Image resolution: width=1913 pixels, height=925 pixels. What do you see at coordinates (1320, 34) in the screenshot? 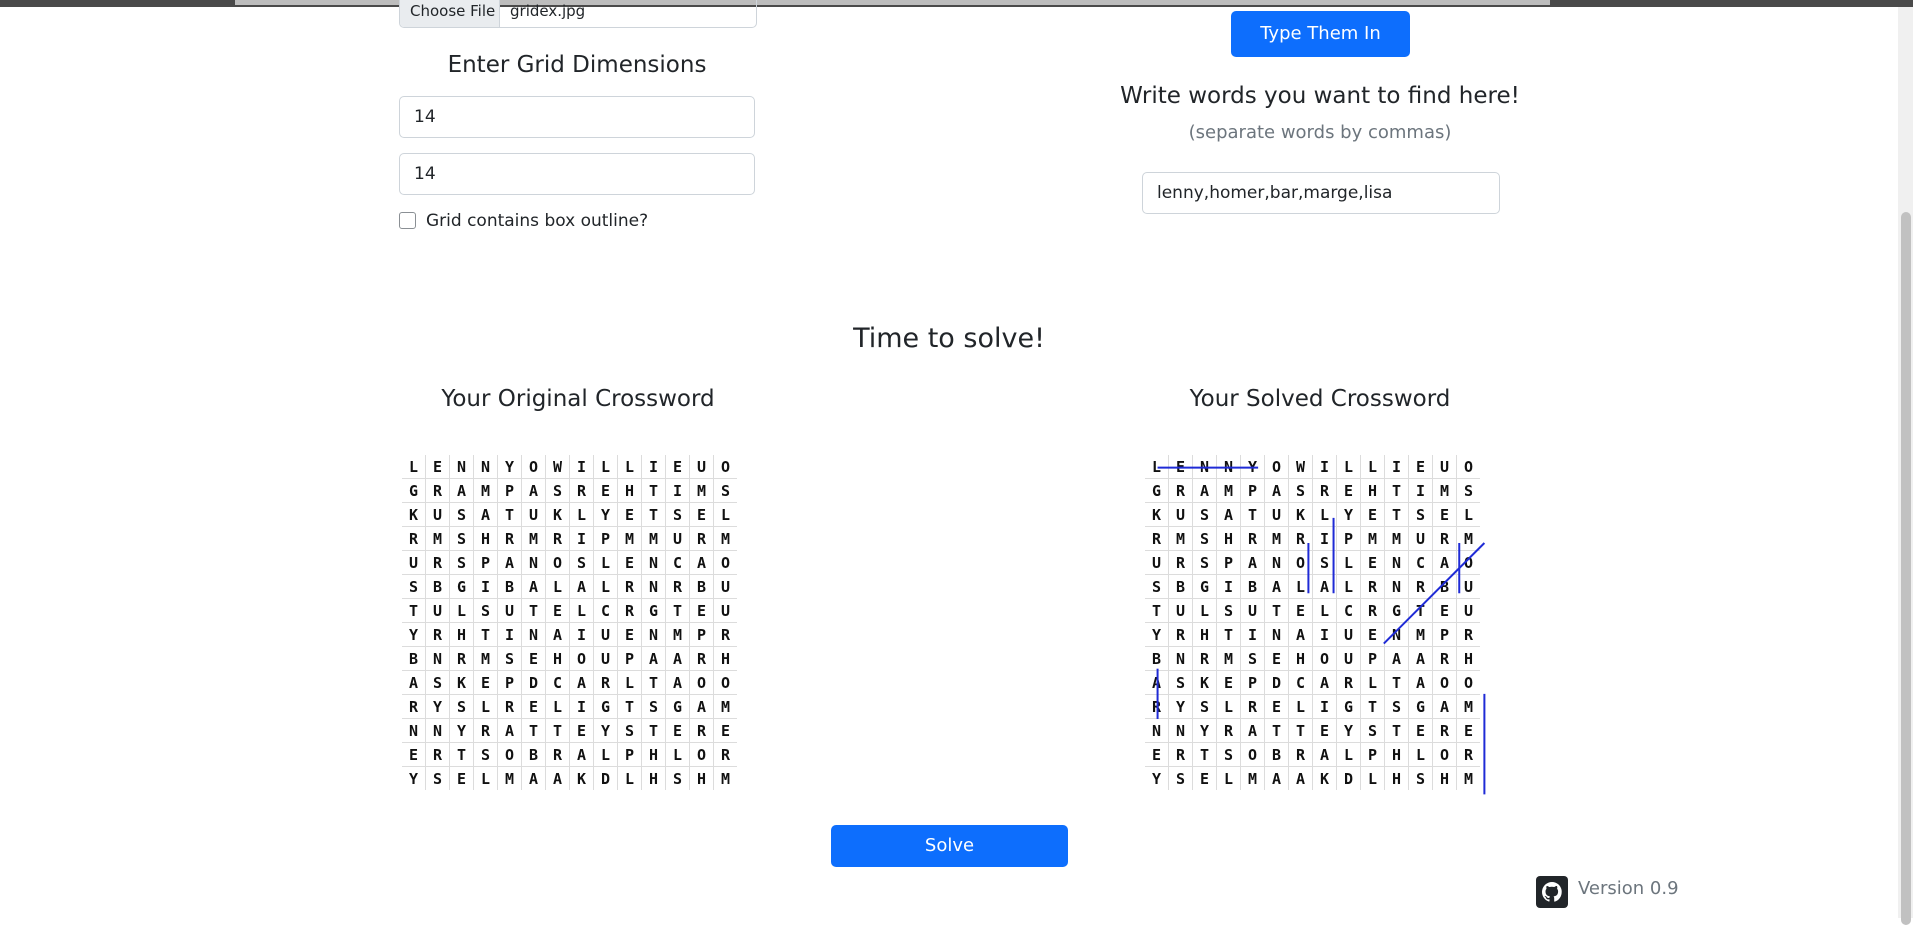
I see `type-them-in-button: Type Them In` at bounding box center [1320, 34].